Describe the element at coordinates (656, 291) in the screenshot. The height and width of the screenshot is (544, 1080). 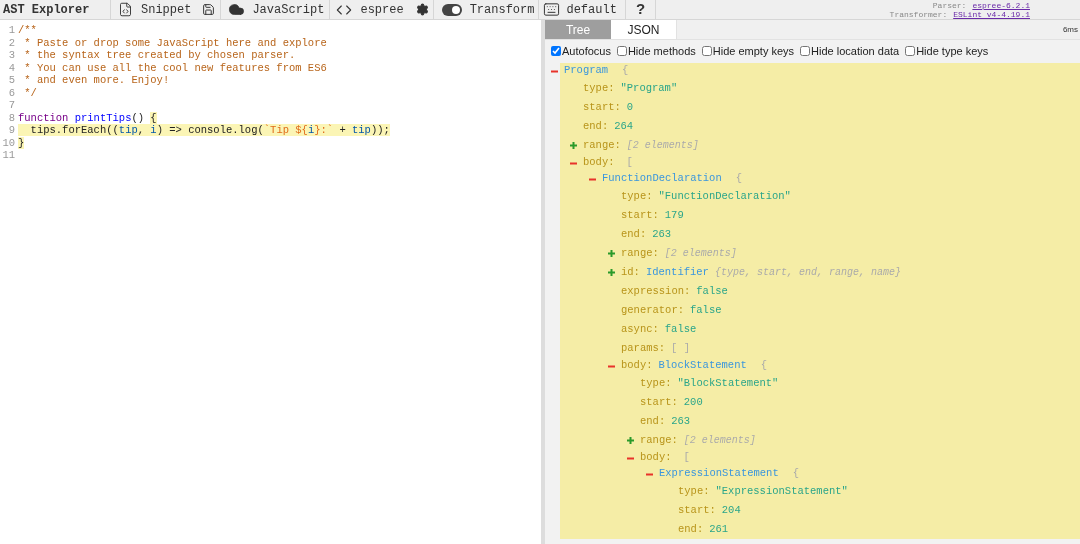
I see `property-key: expression:` at that location.